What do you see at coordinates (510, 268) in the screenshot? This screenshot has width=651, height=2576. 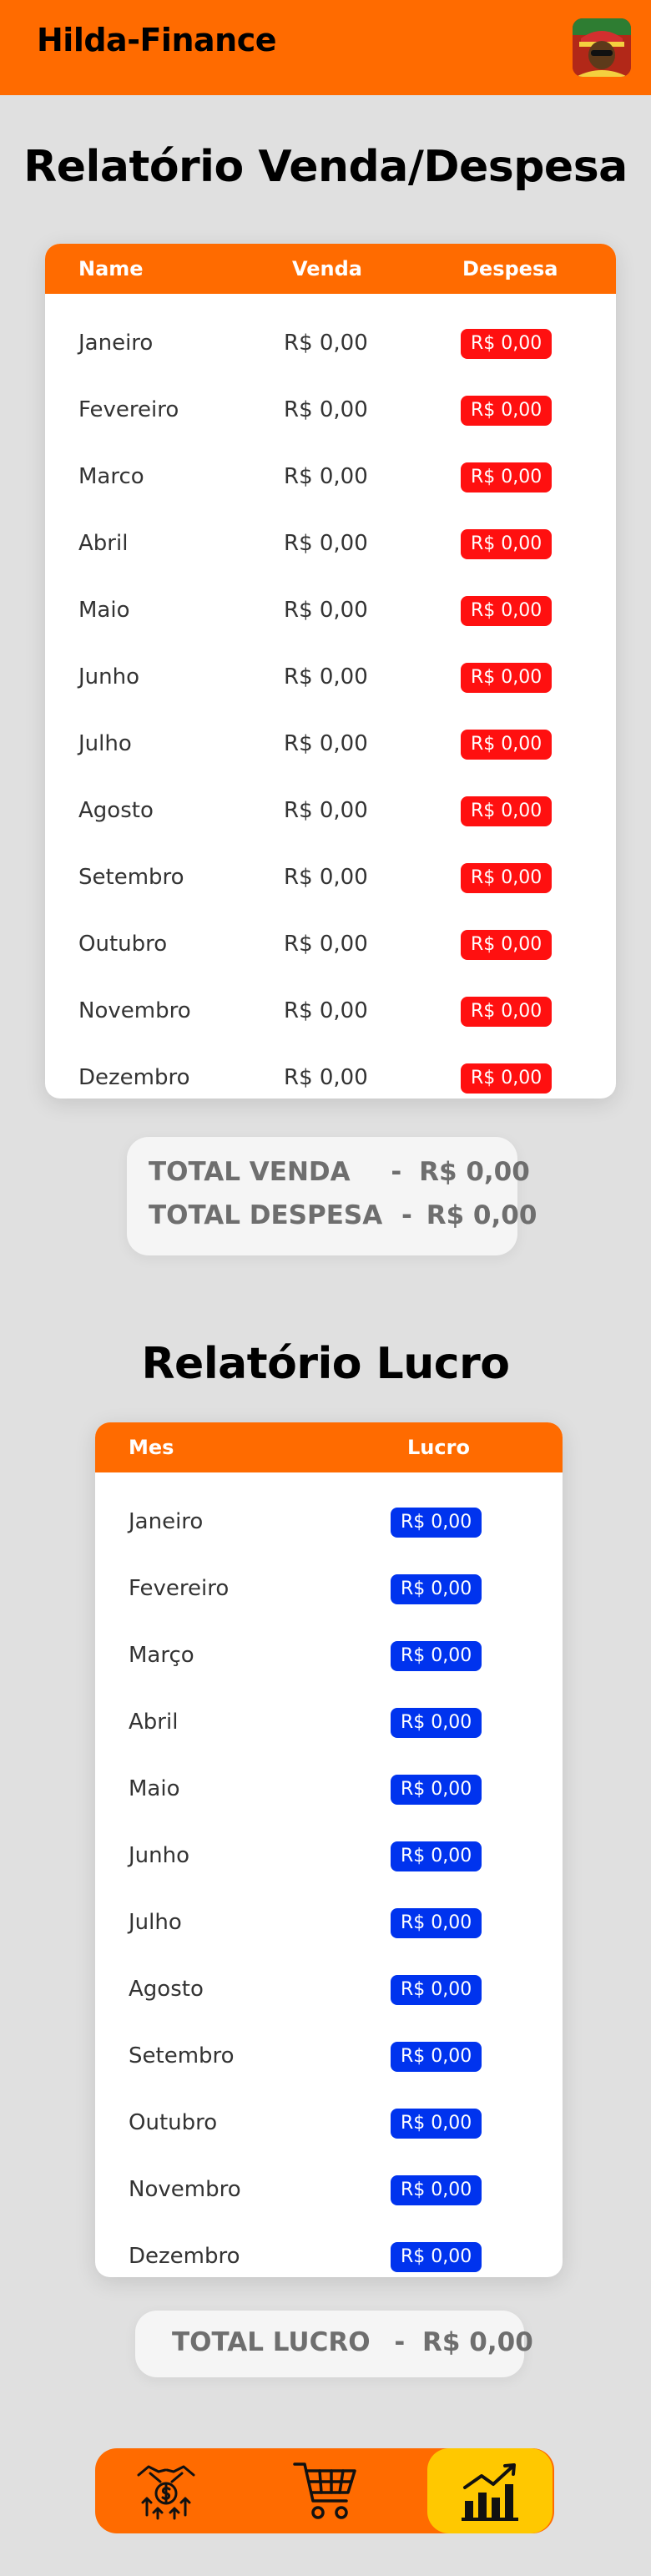 I see `column-header-despesa: Despesa` at bounding box center [510, 268].